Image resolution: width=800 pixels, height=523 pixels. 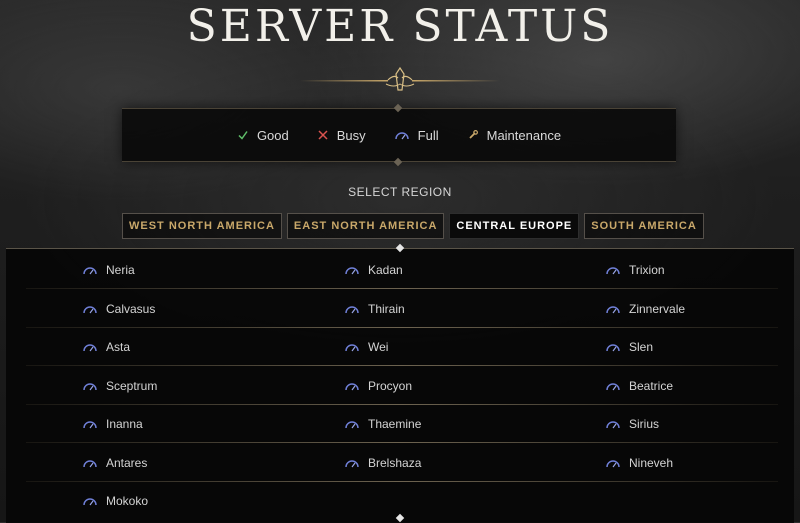 I want to click on server-name: Zinnervale, so click(x=657, y=308).